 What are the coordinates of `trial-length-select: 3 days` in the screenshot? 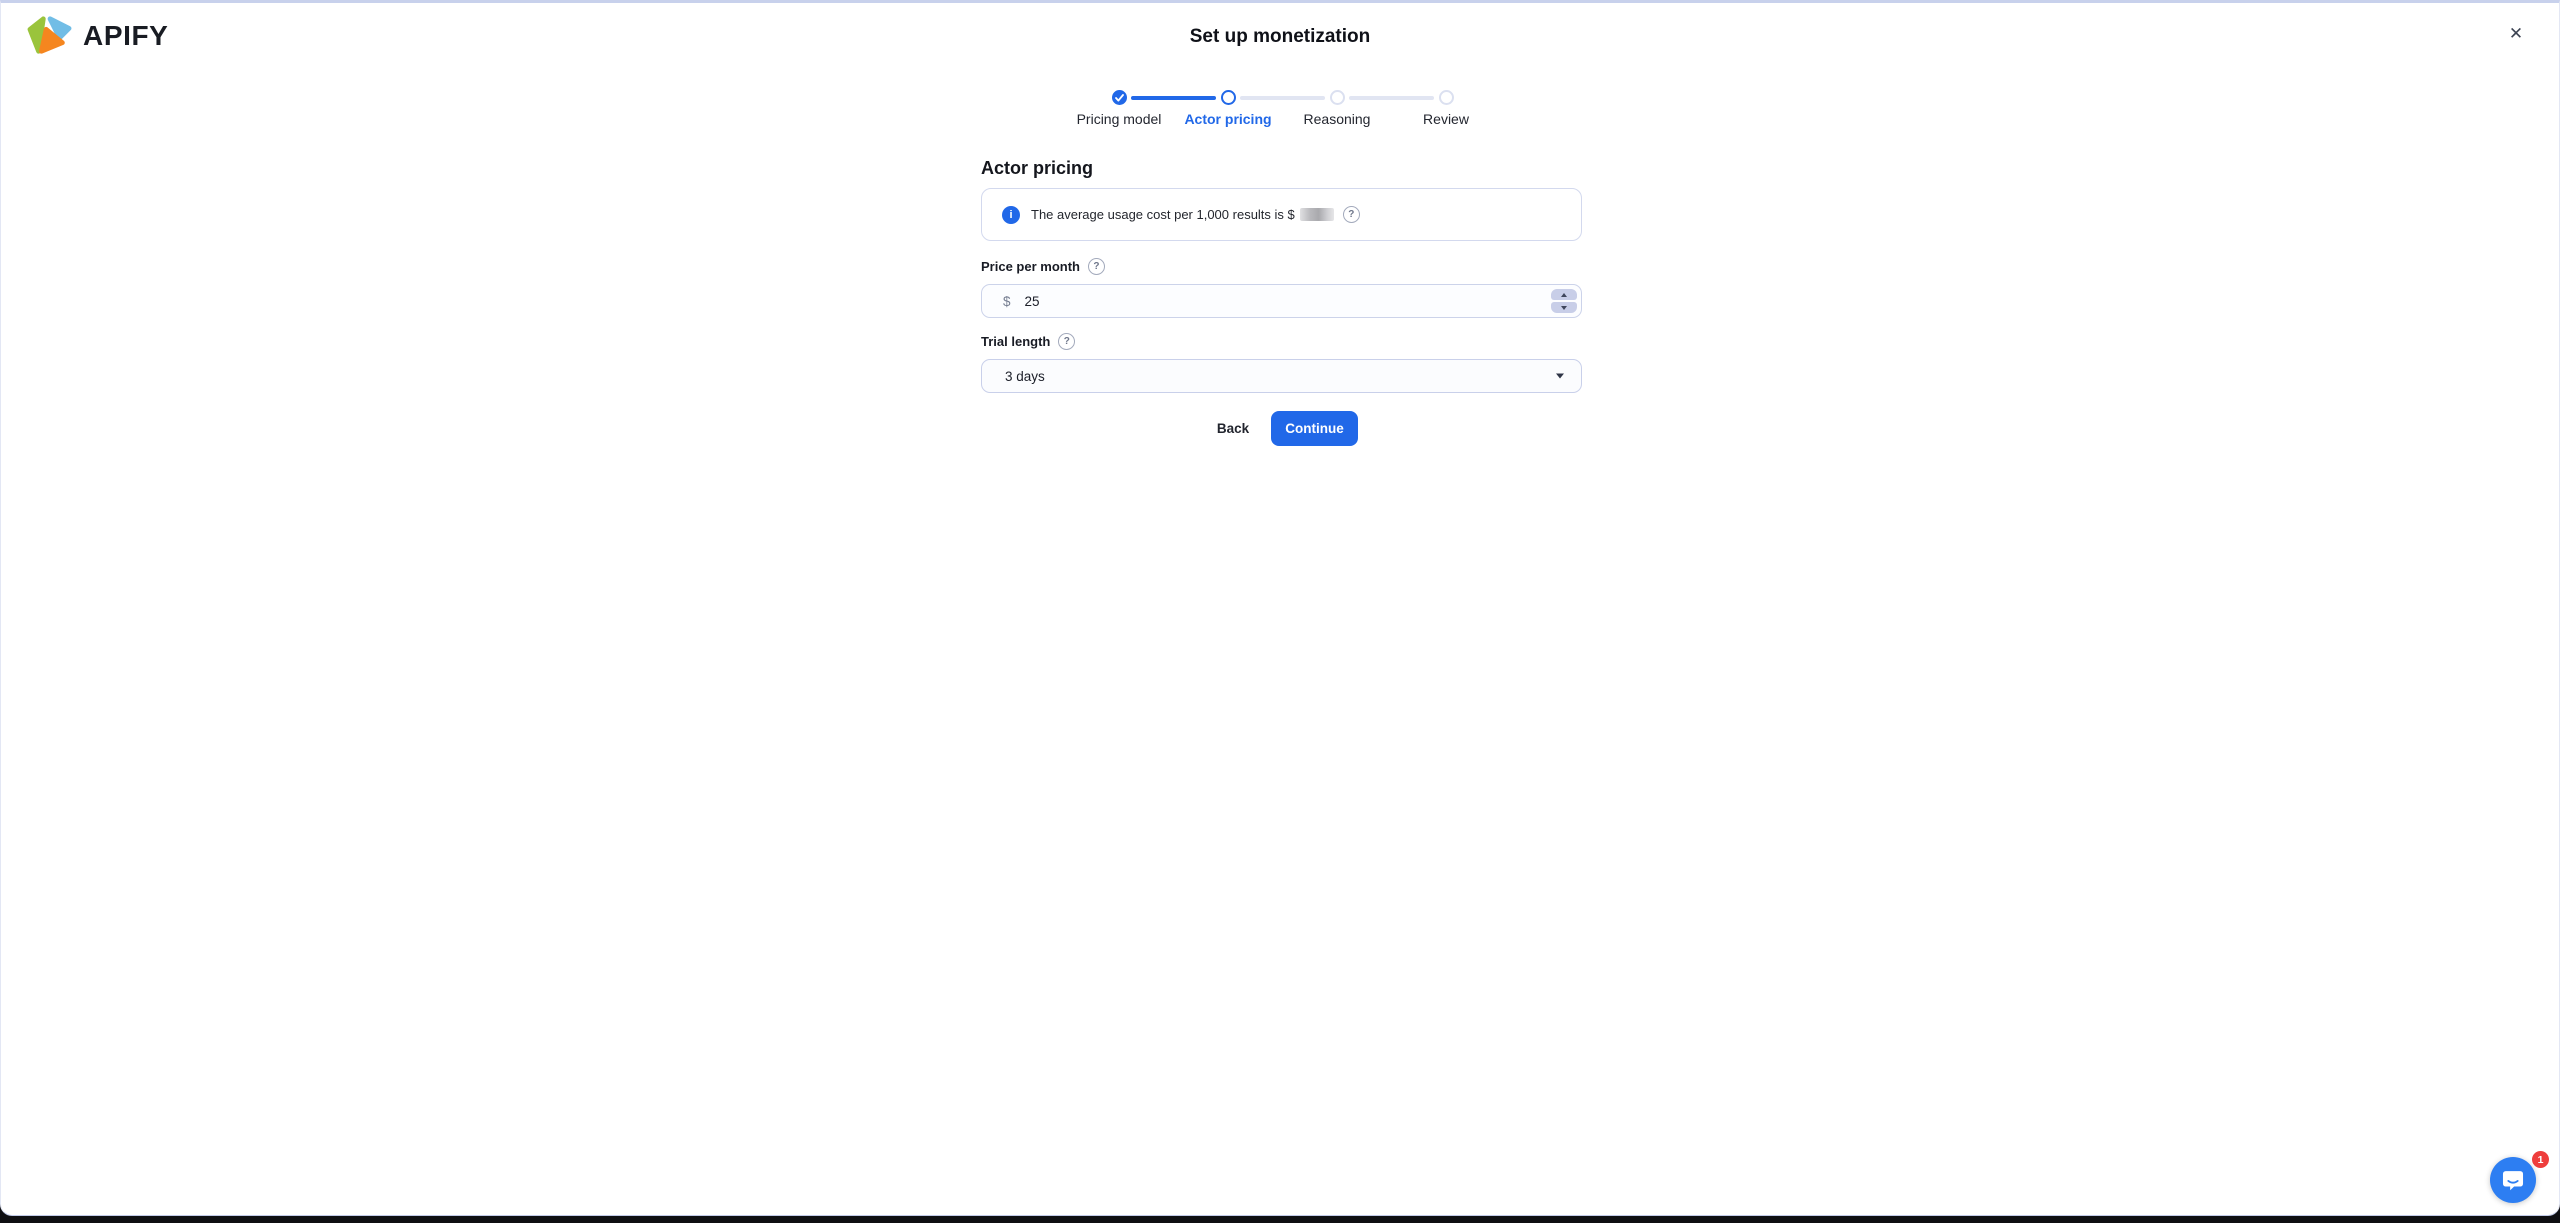 It's located at (1281, 376).